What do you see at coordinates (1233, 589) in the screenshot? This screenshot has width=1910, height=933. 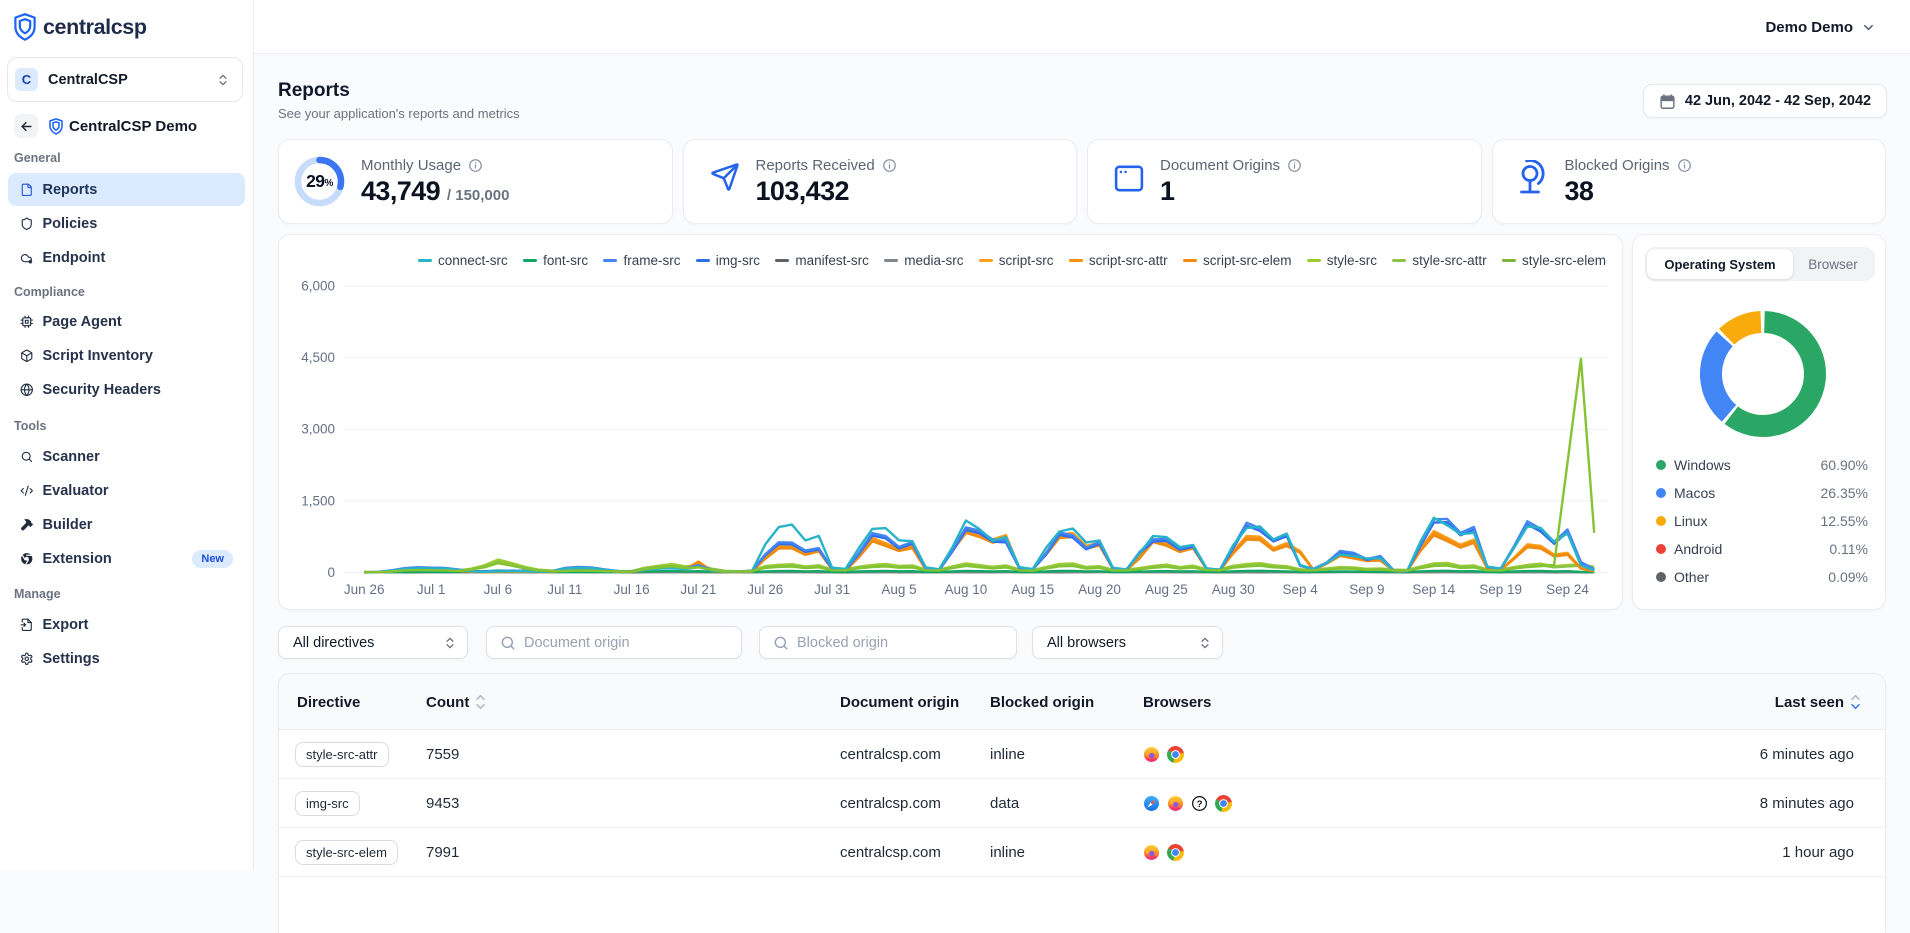 I see `svg-text: Aug 30` at bounding box center [1233, 589].